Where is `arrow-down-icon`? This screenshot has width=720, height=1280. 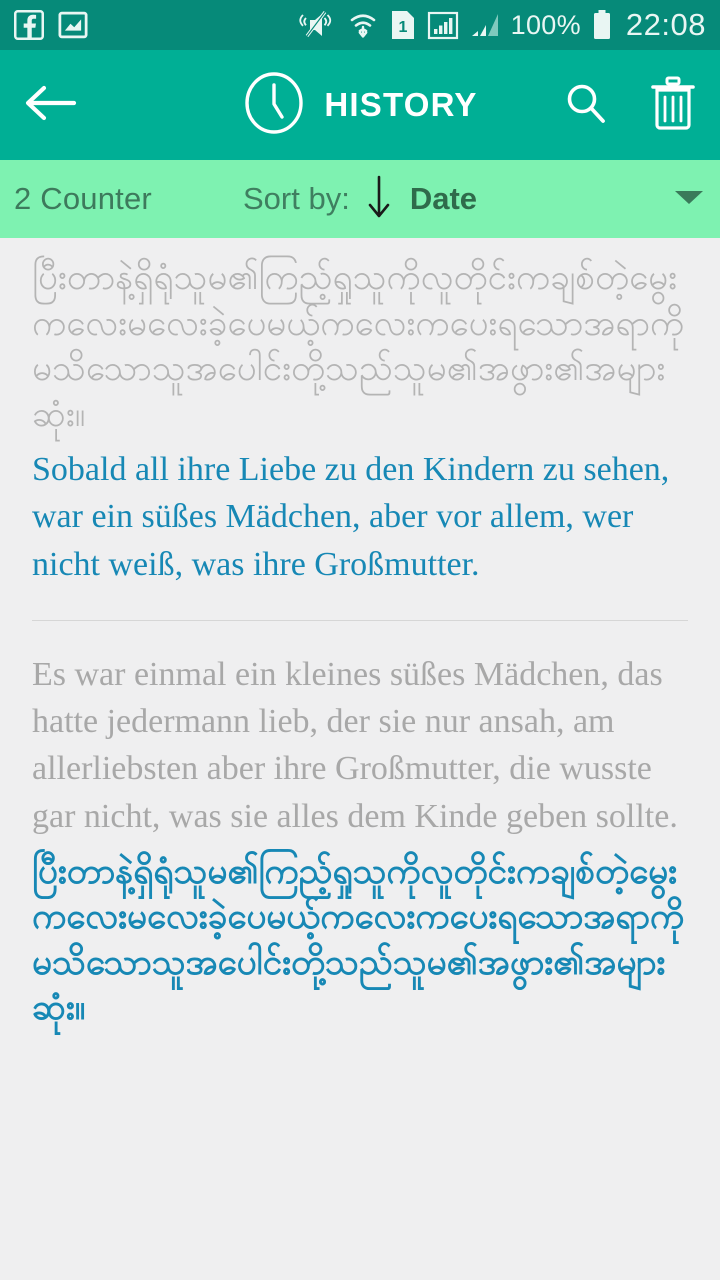 arrow-down-icon is located at coordinates (379, 199).